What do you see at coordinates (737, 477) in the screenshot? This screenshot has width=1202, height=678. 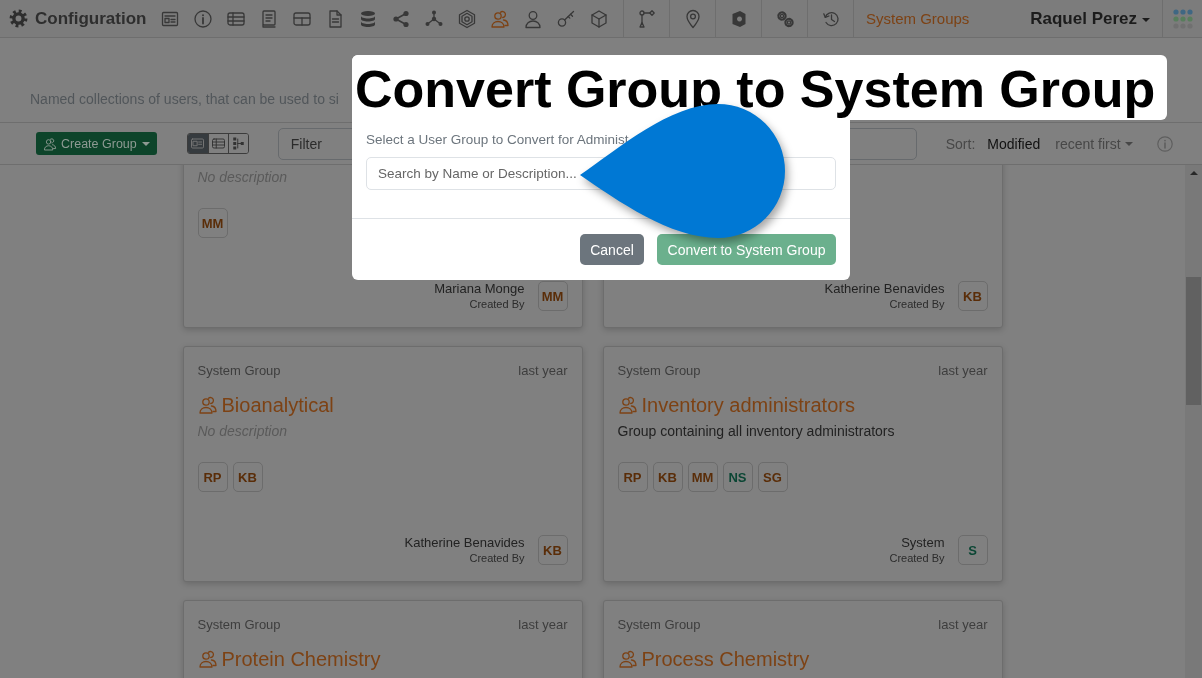 I see `member-avatar: NS` at bounding box center [737, 477].